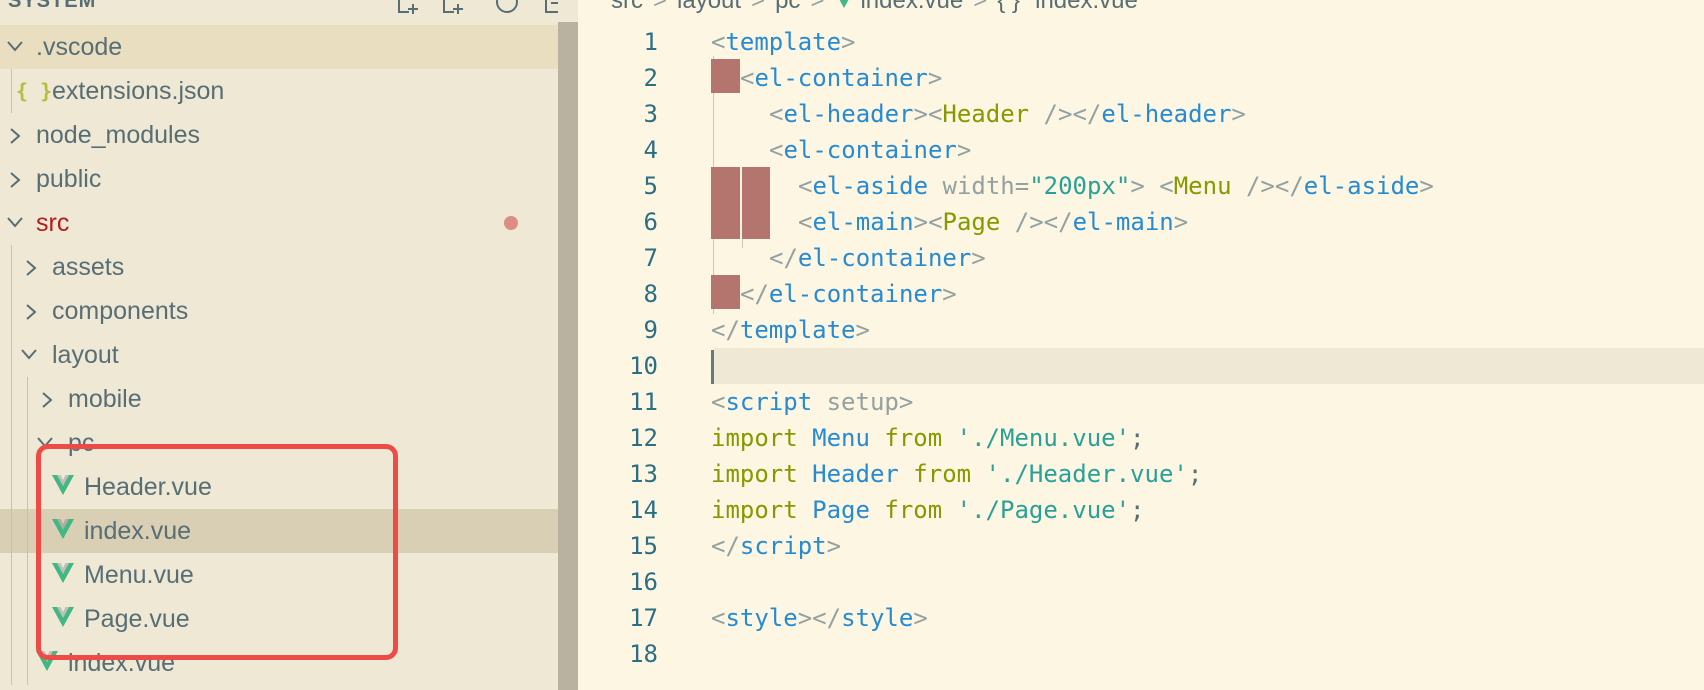 Image resolution: width=1704 pixels, height=690 pixels. What do you see at coordinates (53, 223) in the screenshot?
I see `tree-item-label: src` at bounding box center [53, 223].